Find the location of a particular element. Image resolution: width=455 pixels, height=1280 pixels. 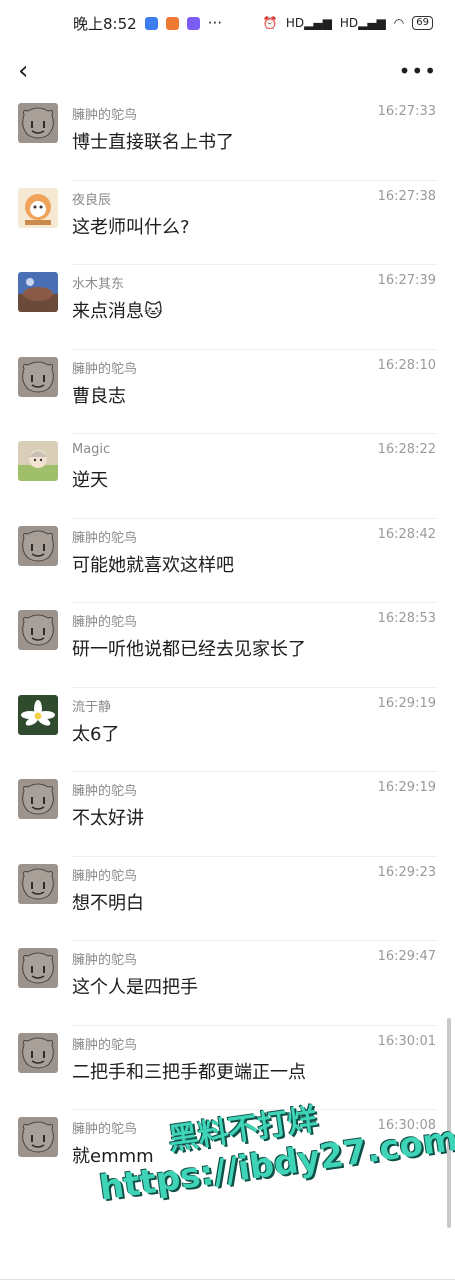

message-item: 水木其东 16:27:39 来点消息🐱 is located at coordinates (227, 307).